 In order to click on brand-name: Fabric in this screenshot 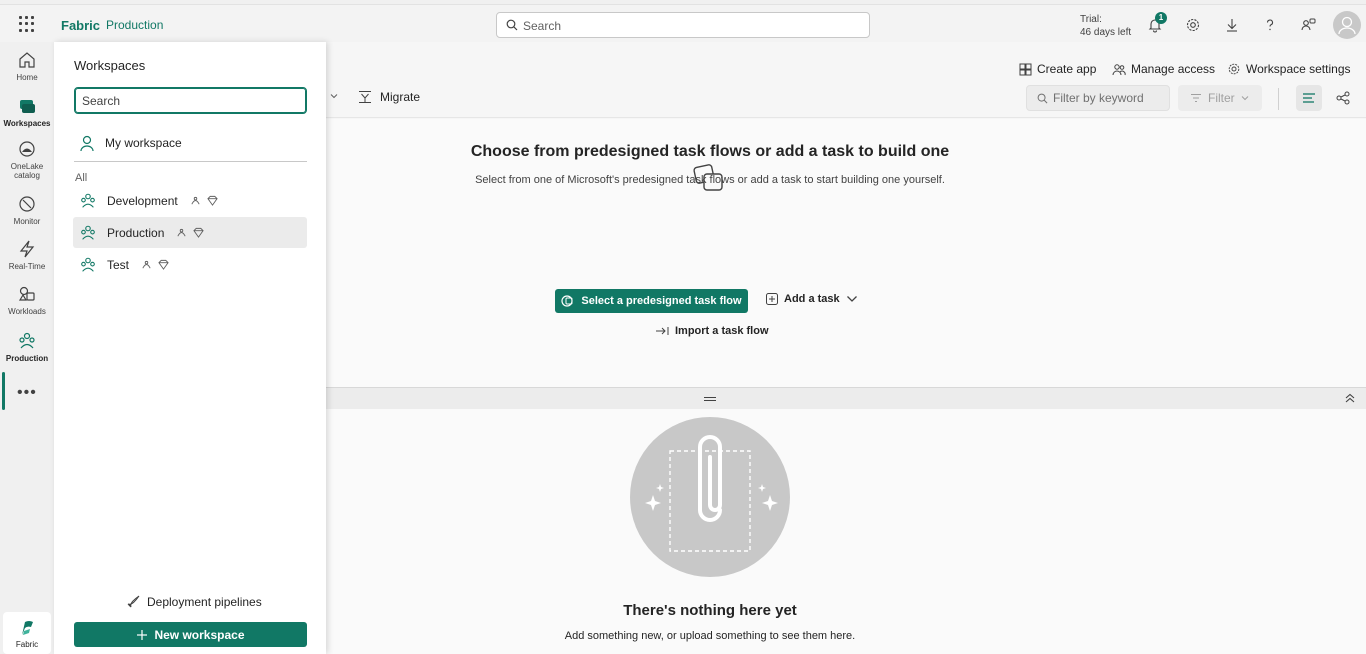, I will do `click(80, 25)`.